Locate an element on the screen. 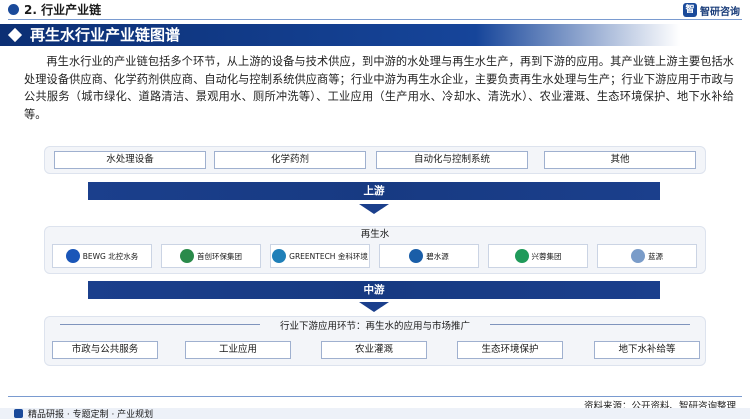 Image resolution: width=750 pixels, height=419 pixels. upstream-item: 水处理设备 is located at coordinates (130, 160).